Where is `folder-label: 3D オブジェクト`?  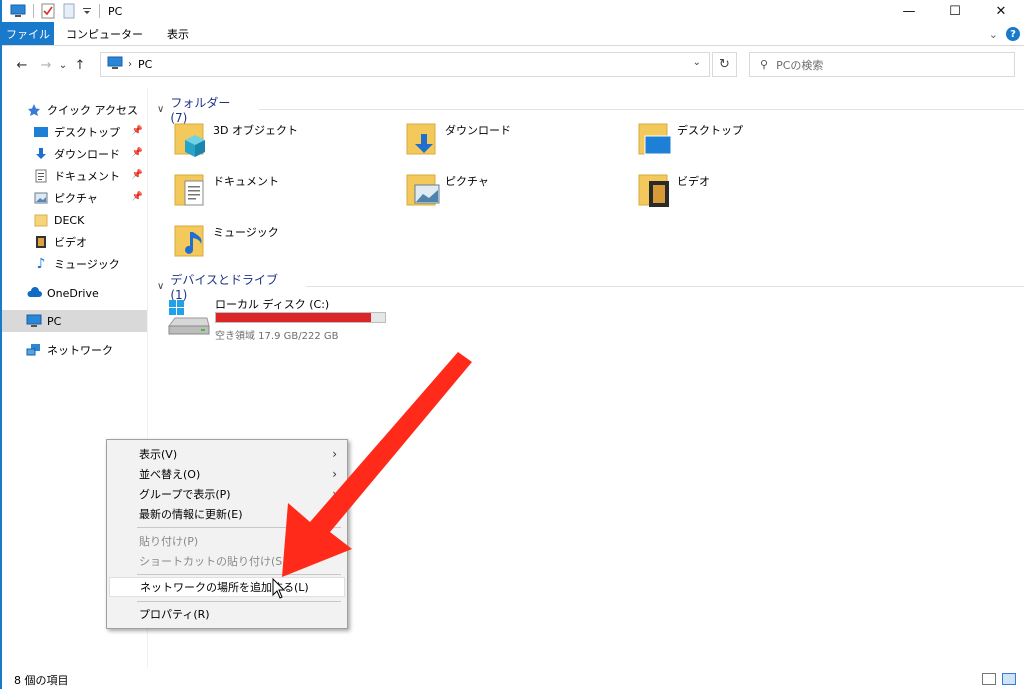
folder-label: 3D オブジェクト is located at coordinates (255, 130).